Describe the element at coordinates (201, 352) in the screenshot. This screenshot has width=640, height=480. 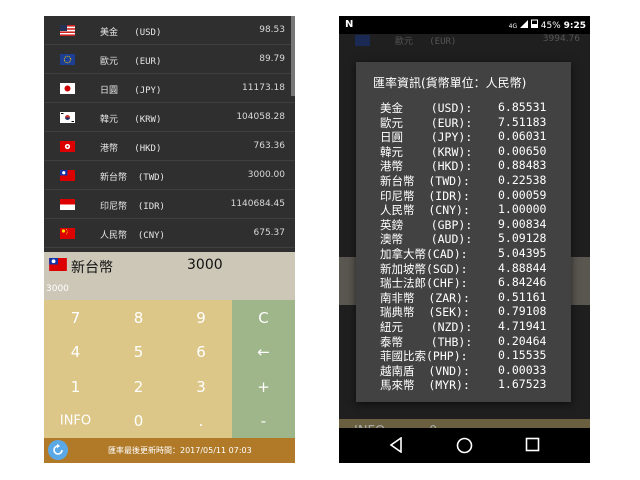
I see `key-6: 6` at that location.